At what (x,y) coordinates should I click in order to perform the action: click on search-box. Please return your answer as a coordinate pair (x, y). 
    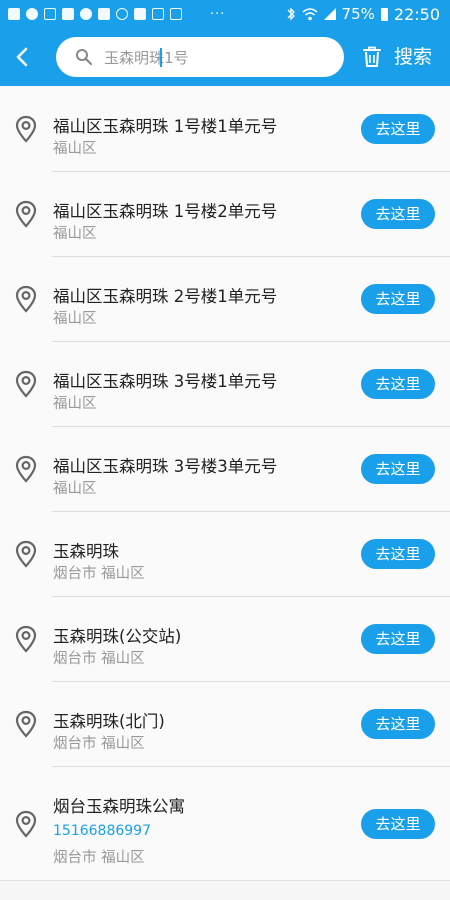
    Looking at the image, I should click on (200, 57).